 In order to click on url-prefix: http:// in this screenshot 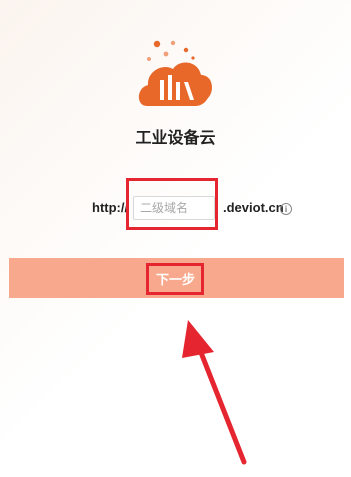, I will do `click(110, 207)`.